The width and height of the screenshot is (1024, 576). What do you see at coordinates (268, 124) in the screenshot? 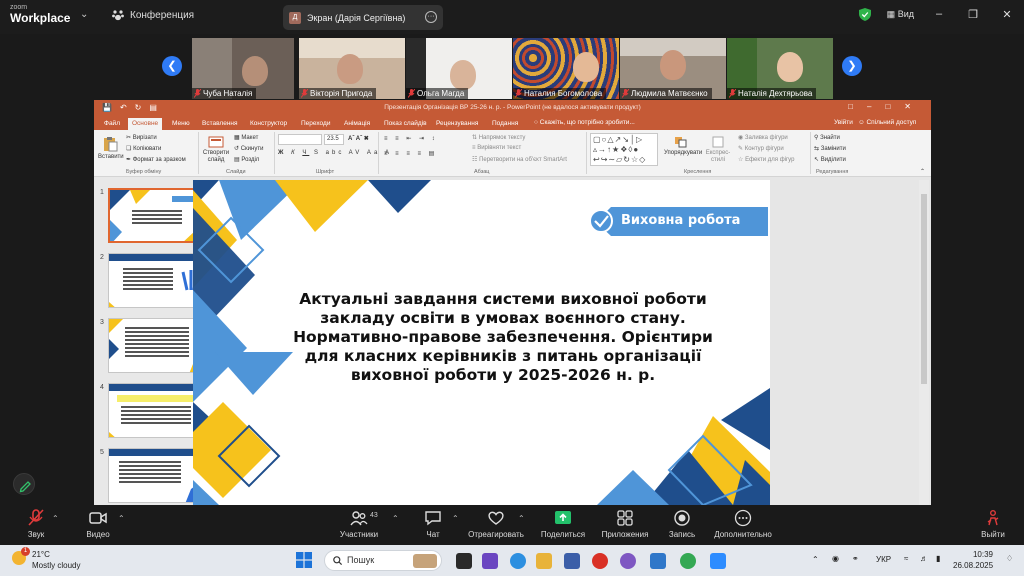
I see `tab-design: Конструктор` at bounding box center [268, 124].